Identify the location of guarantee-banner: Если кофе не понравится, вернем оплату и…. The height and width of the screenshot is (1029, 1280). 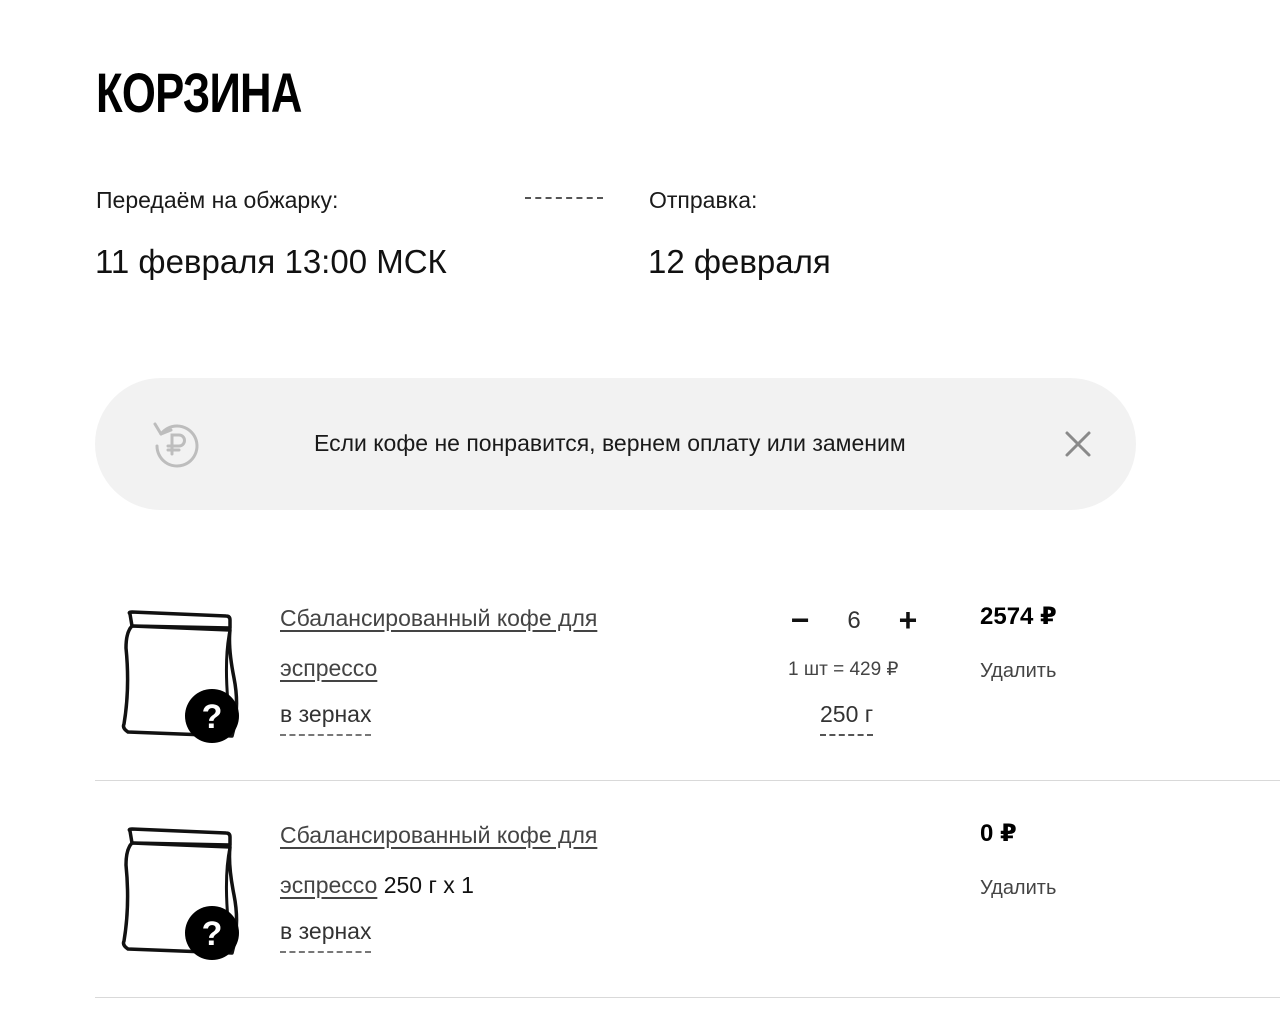
(615, 444).